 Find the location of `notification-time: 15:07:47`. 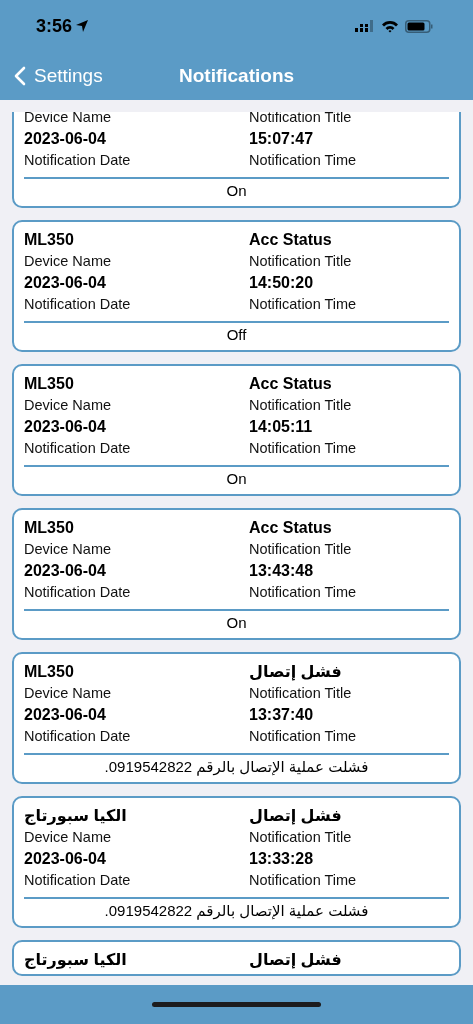

notification-time: 15:07:47 is located at coordinates (281, 138).